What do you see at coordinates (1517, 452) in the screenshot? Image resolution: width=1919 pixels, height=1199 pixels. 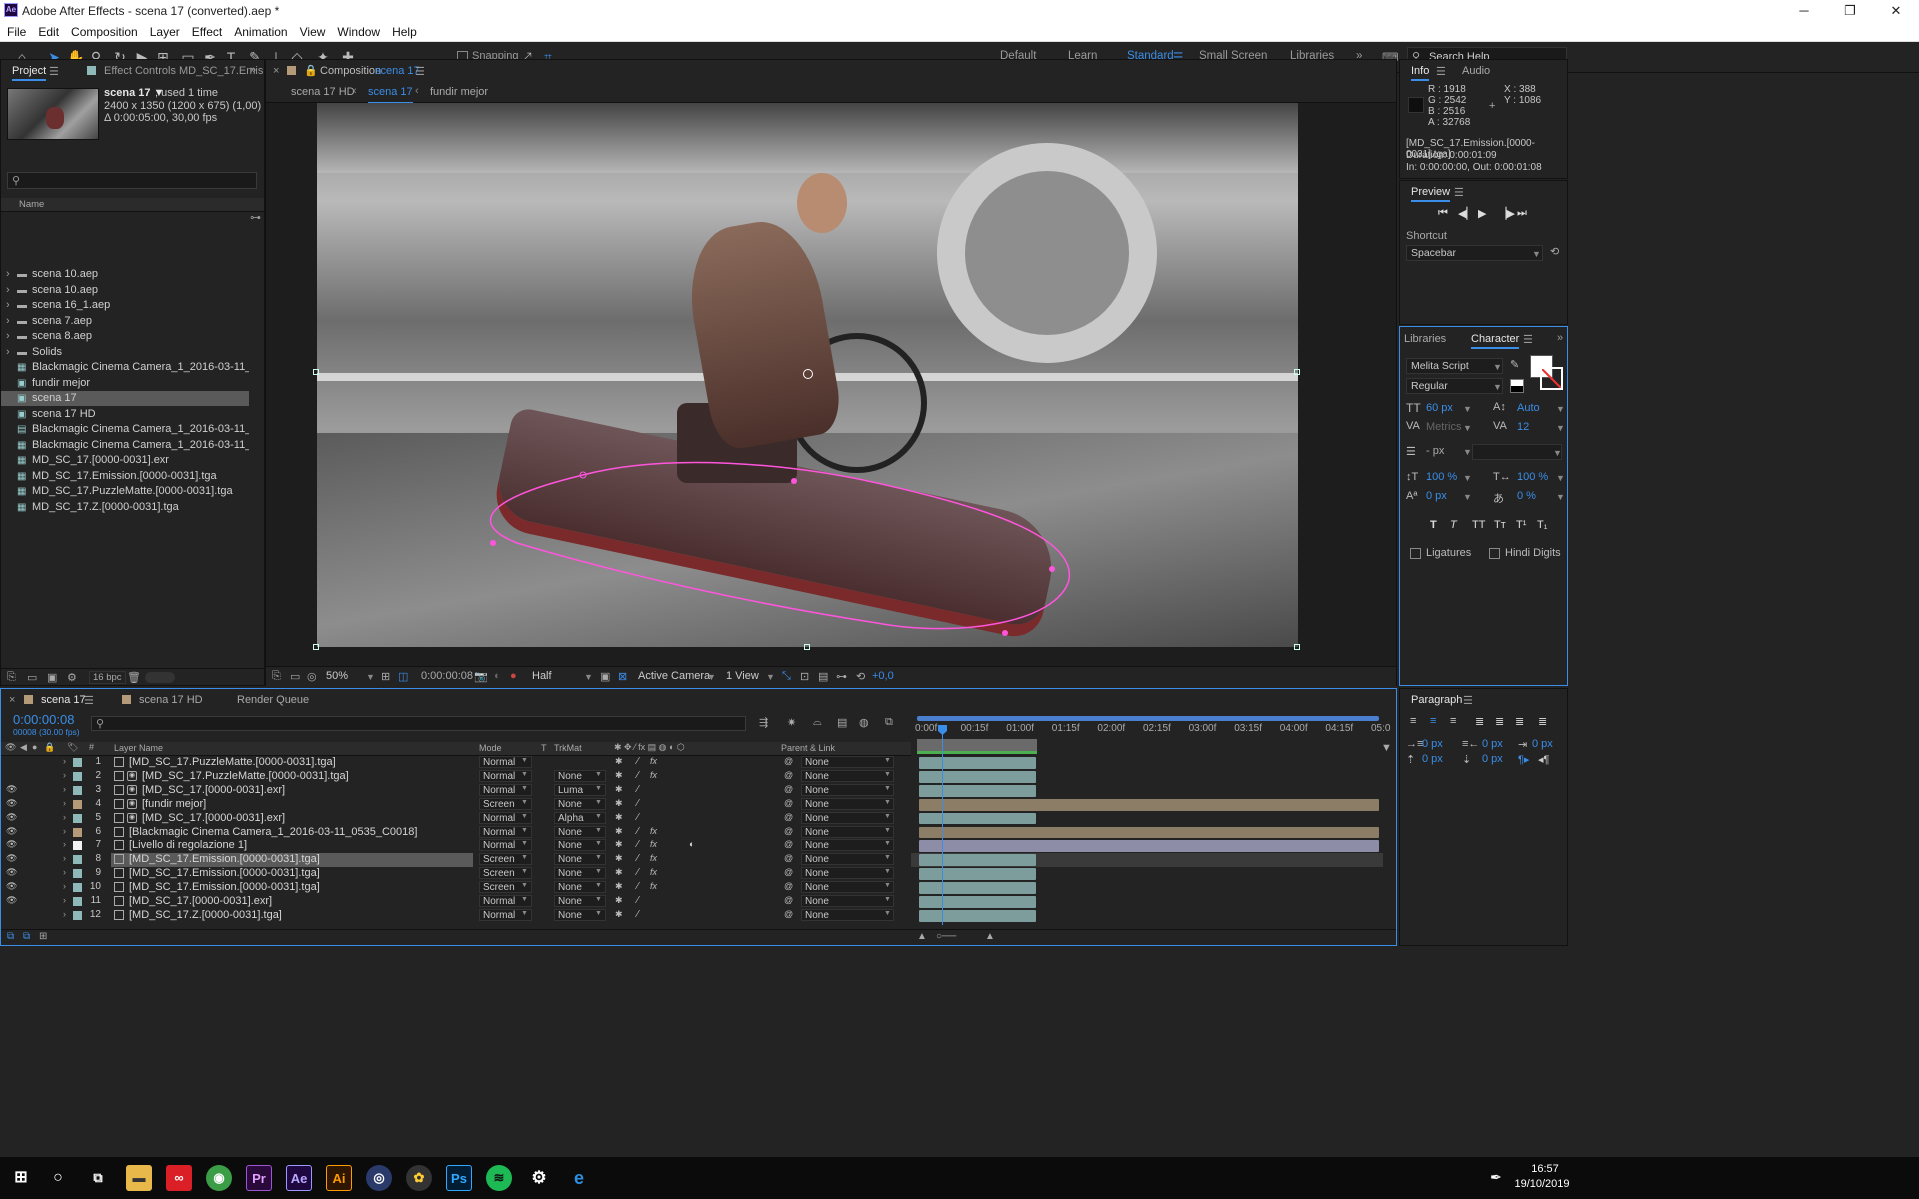 I see `stroke-style-select: ▼` at bounding box center [1517, 452].